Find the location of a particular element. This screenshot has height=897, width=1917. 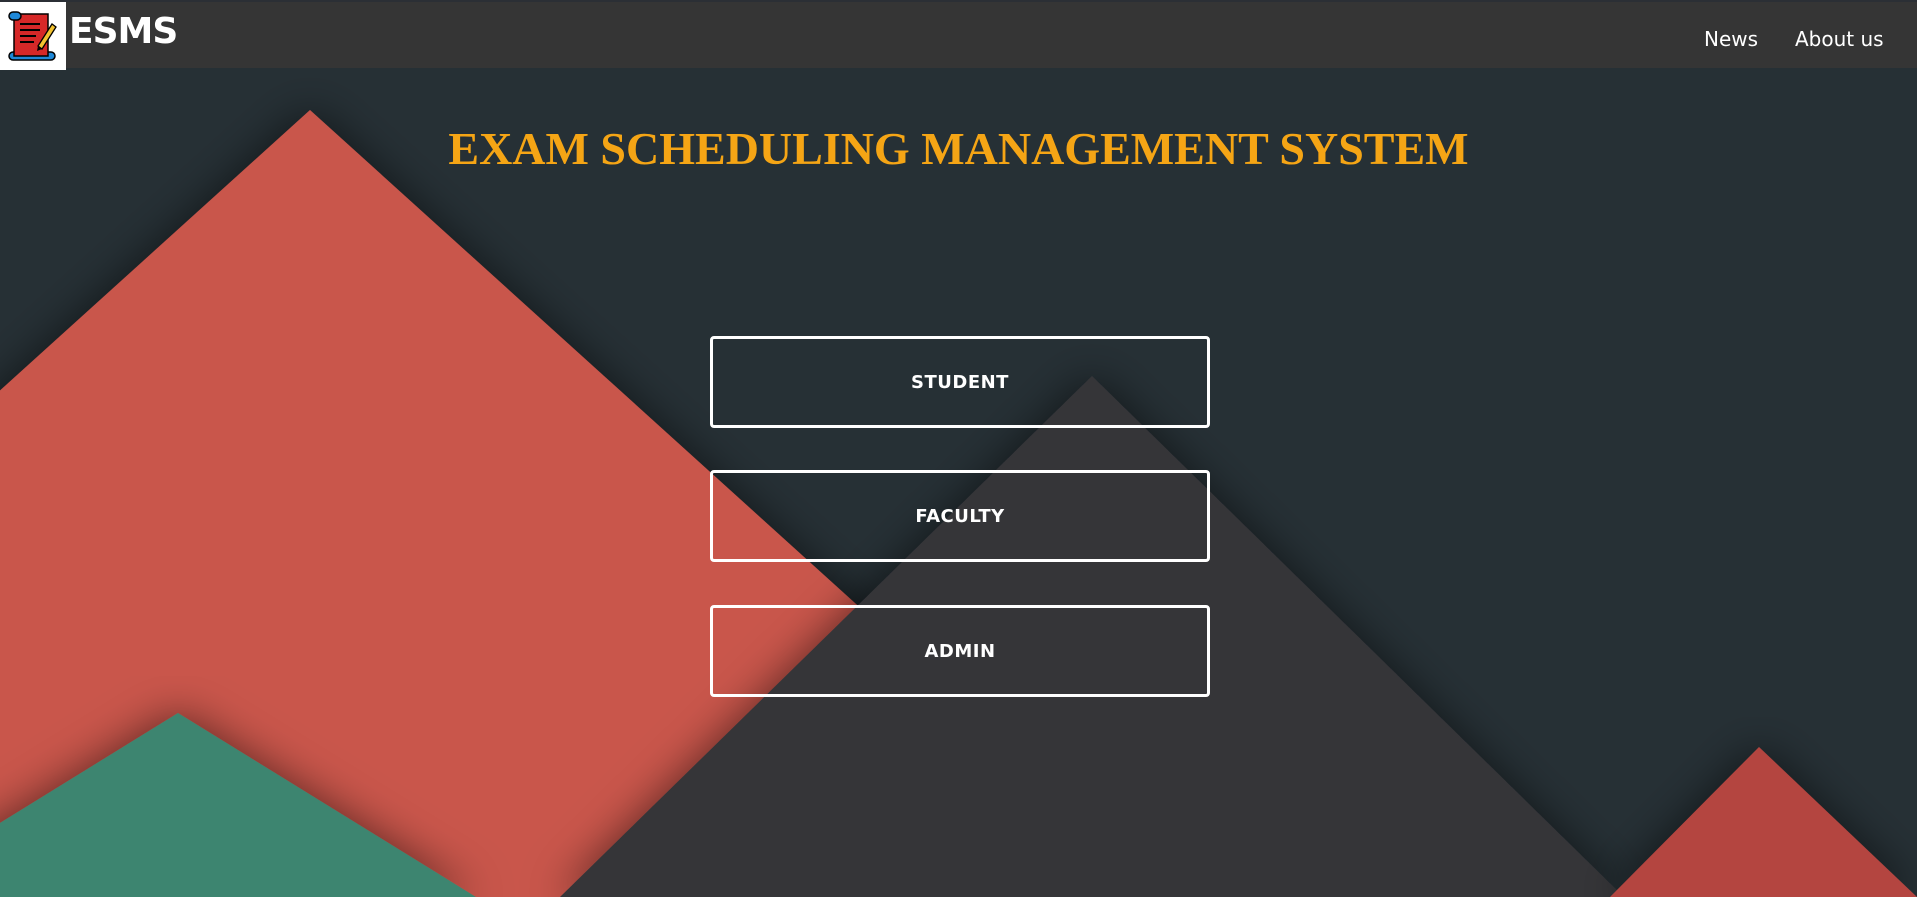

faculty-button: FACULTY is located at coordinates (960, 516).